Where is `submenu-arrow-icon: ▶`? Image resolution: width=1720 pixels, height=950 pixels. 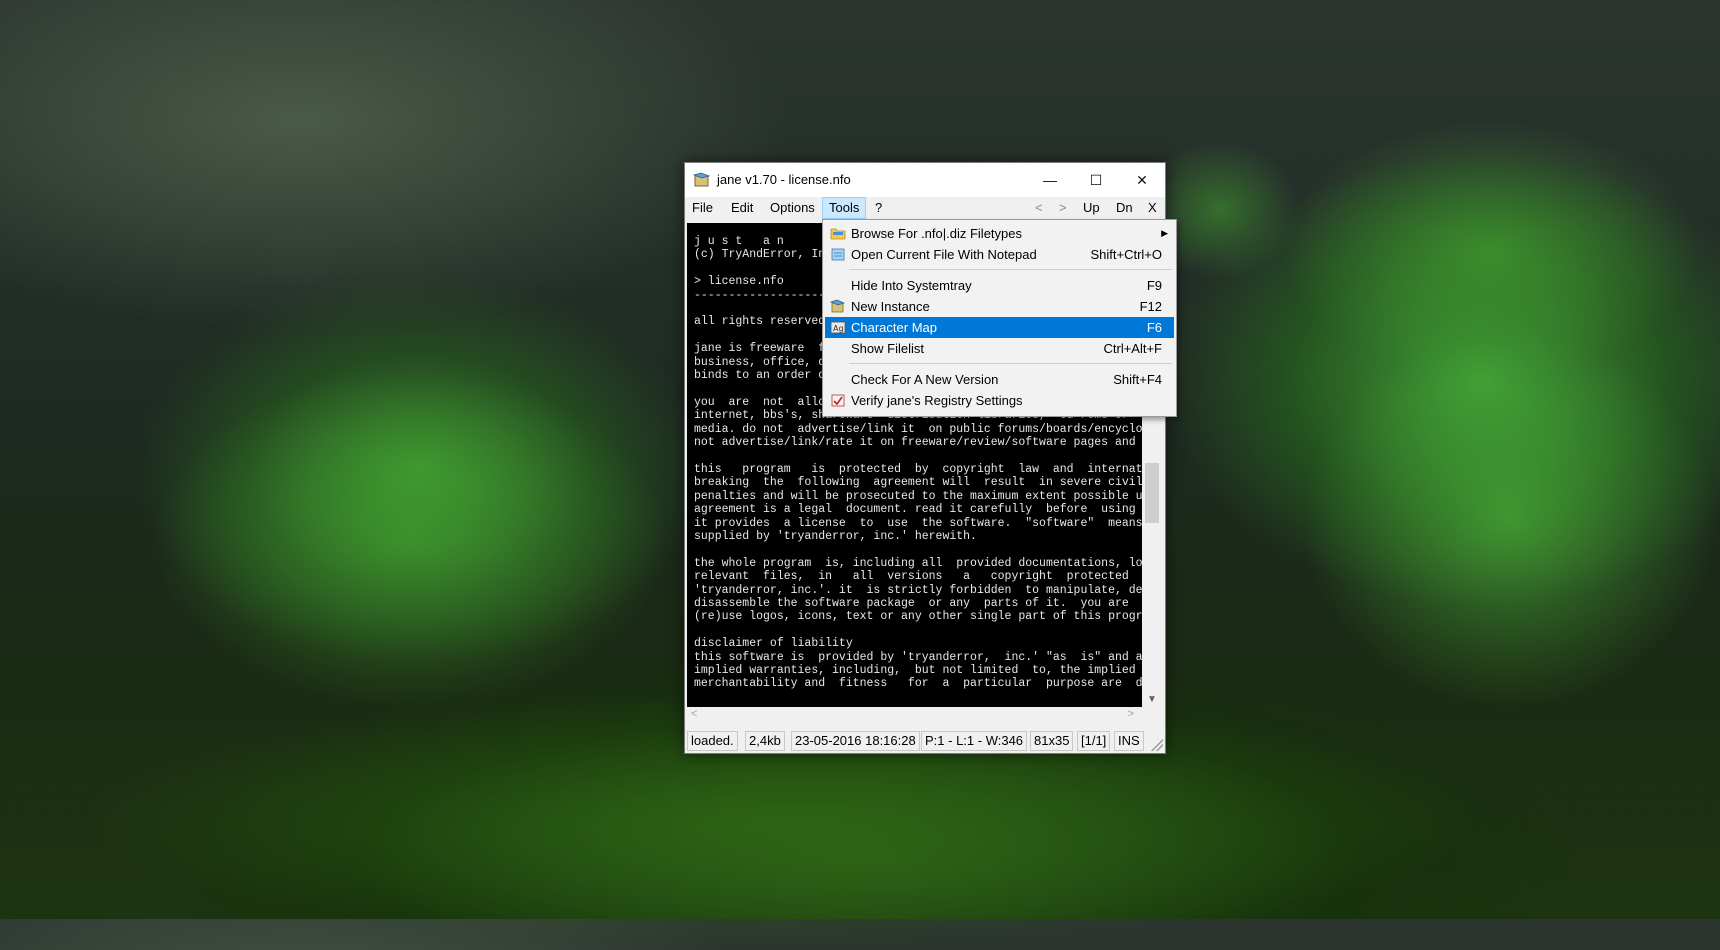 submenu-arrow-icon: ▶ is located at coordinates (1164, 233).